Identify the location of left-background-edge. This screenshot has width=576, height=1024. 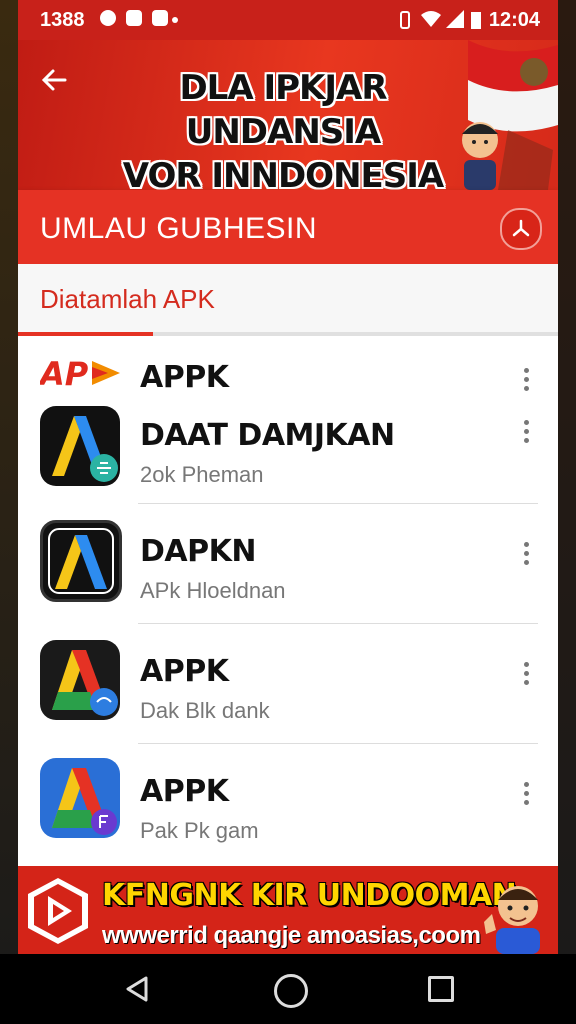
(9, 512).